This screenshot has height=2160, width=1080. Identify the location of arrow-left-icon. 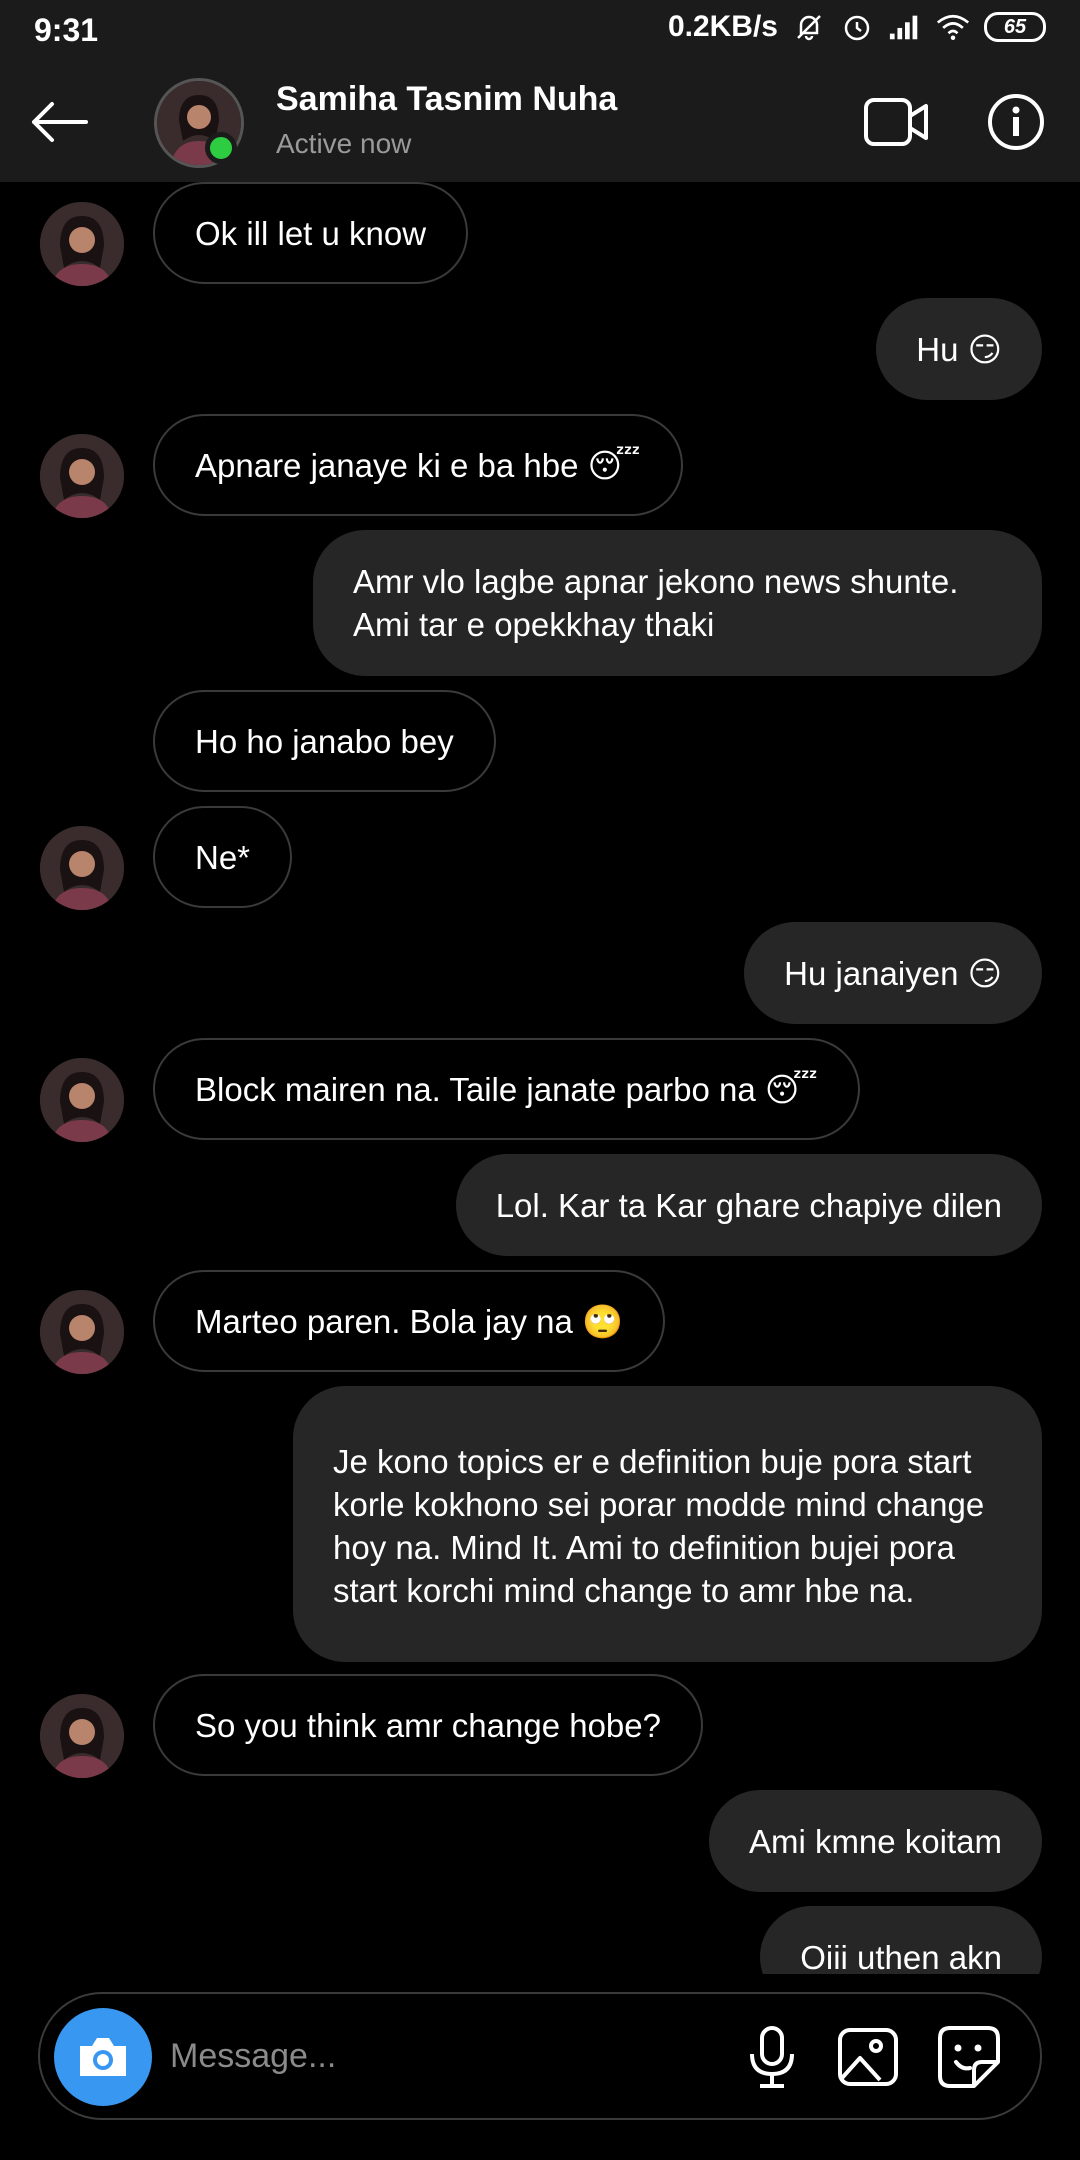
(60, 122).